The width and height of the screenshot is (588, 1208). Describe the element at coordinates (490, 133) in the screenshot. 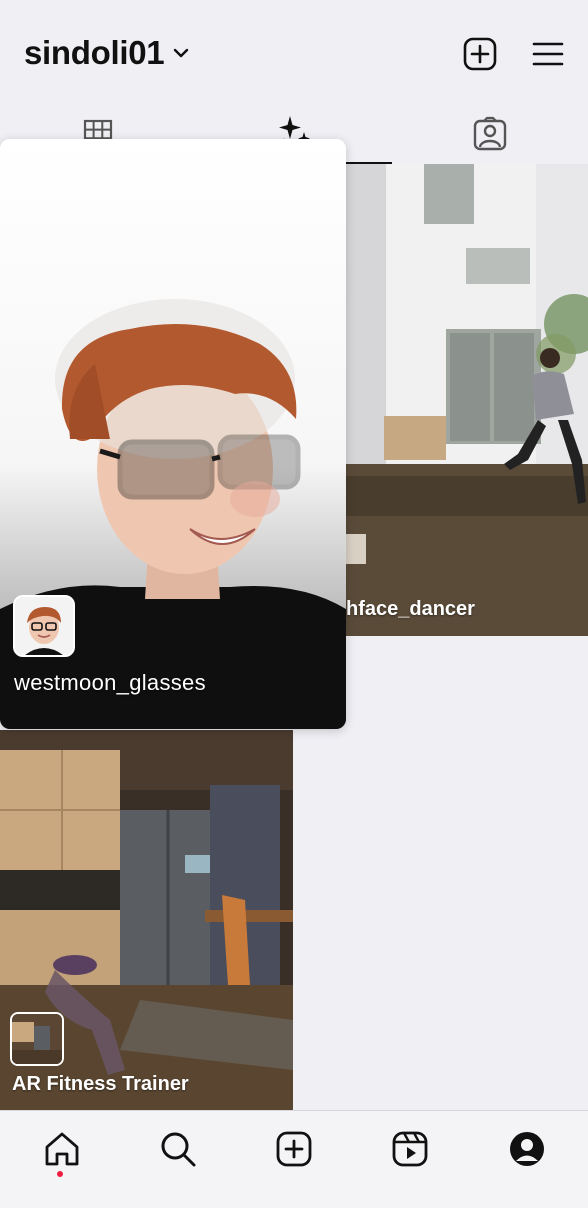

I see `tagged-person-icon` at that location.